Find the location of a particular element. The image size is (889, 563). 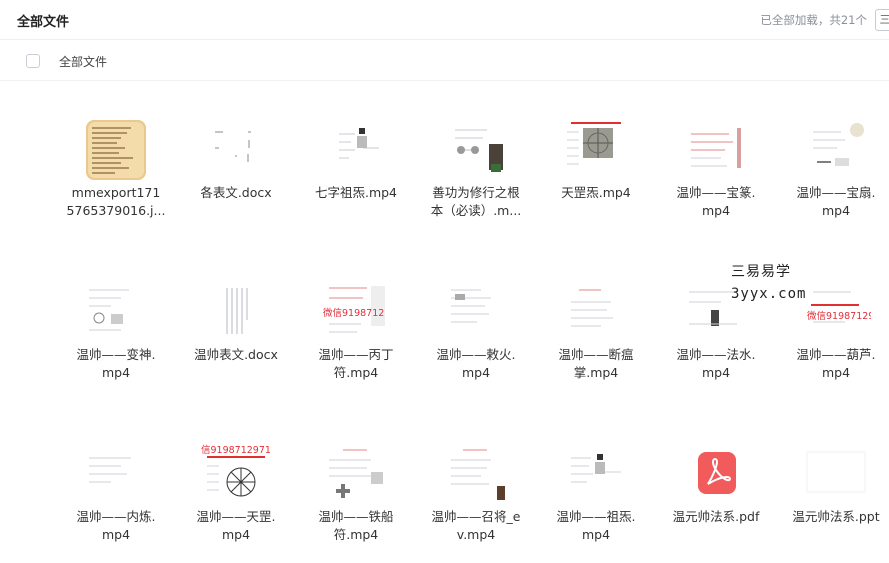

file-name: 温帅——葫芦. mp4 is located at coordinates (836, 363).